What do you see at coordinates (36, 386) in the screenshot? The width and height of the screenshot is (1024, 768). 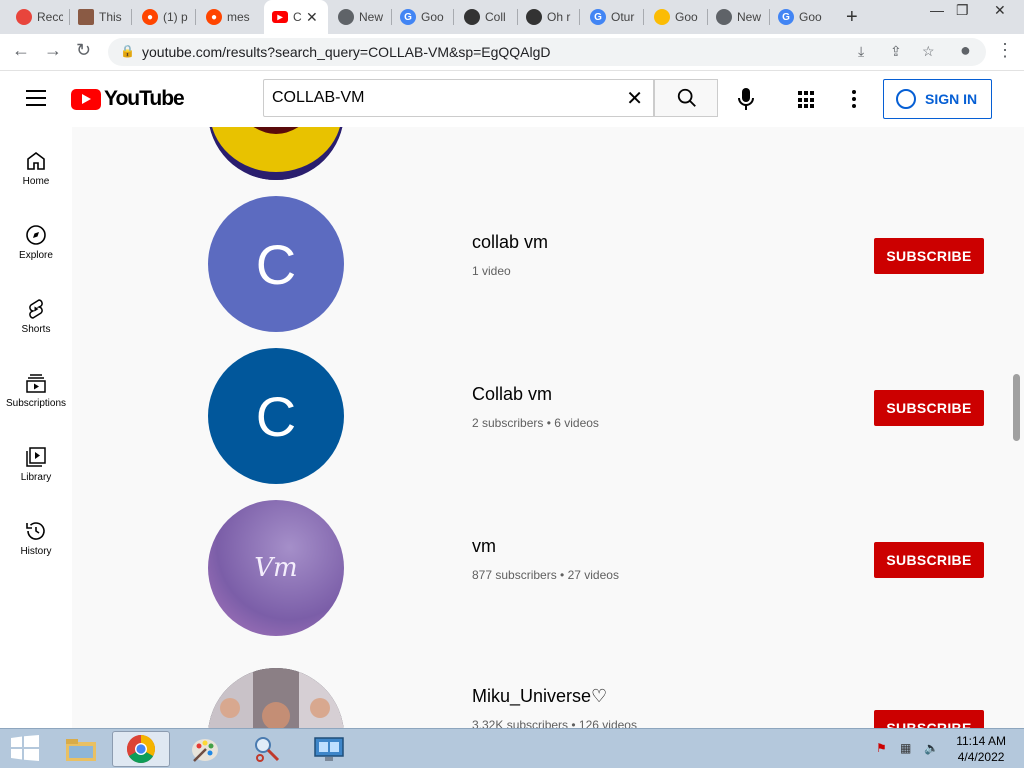 I see `sidebar-item-subscriptions: Subscriptions` at bounding box center [36, 386].